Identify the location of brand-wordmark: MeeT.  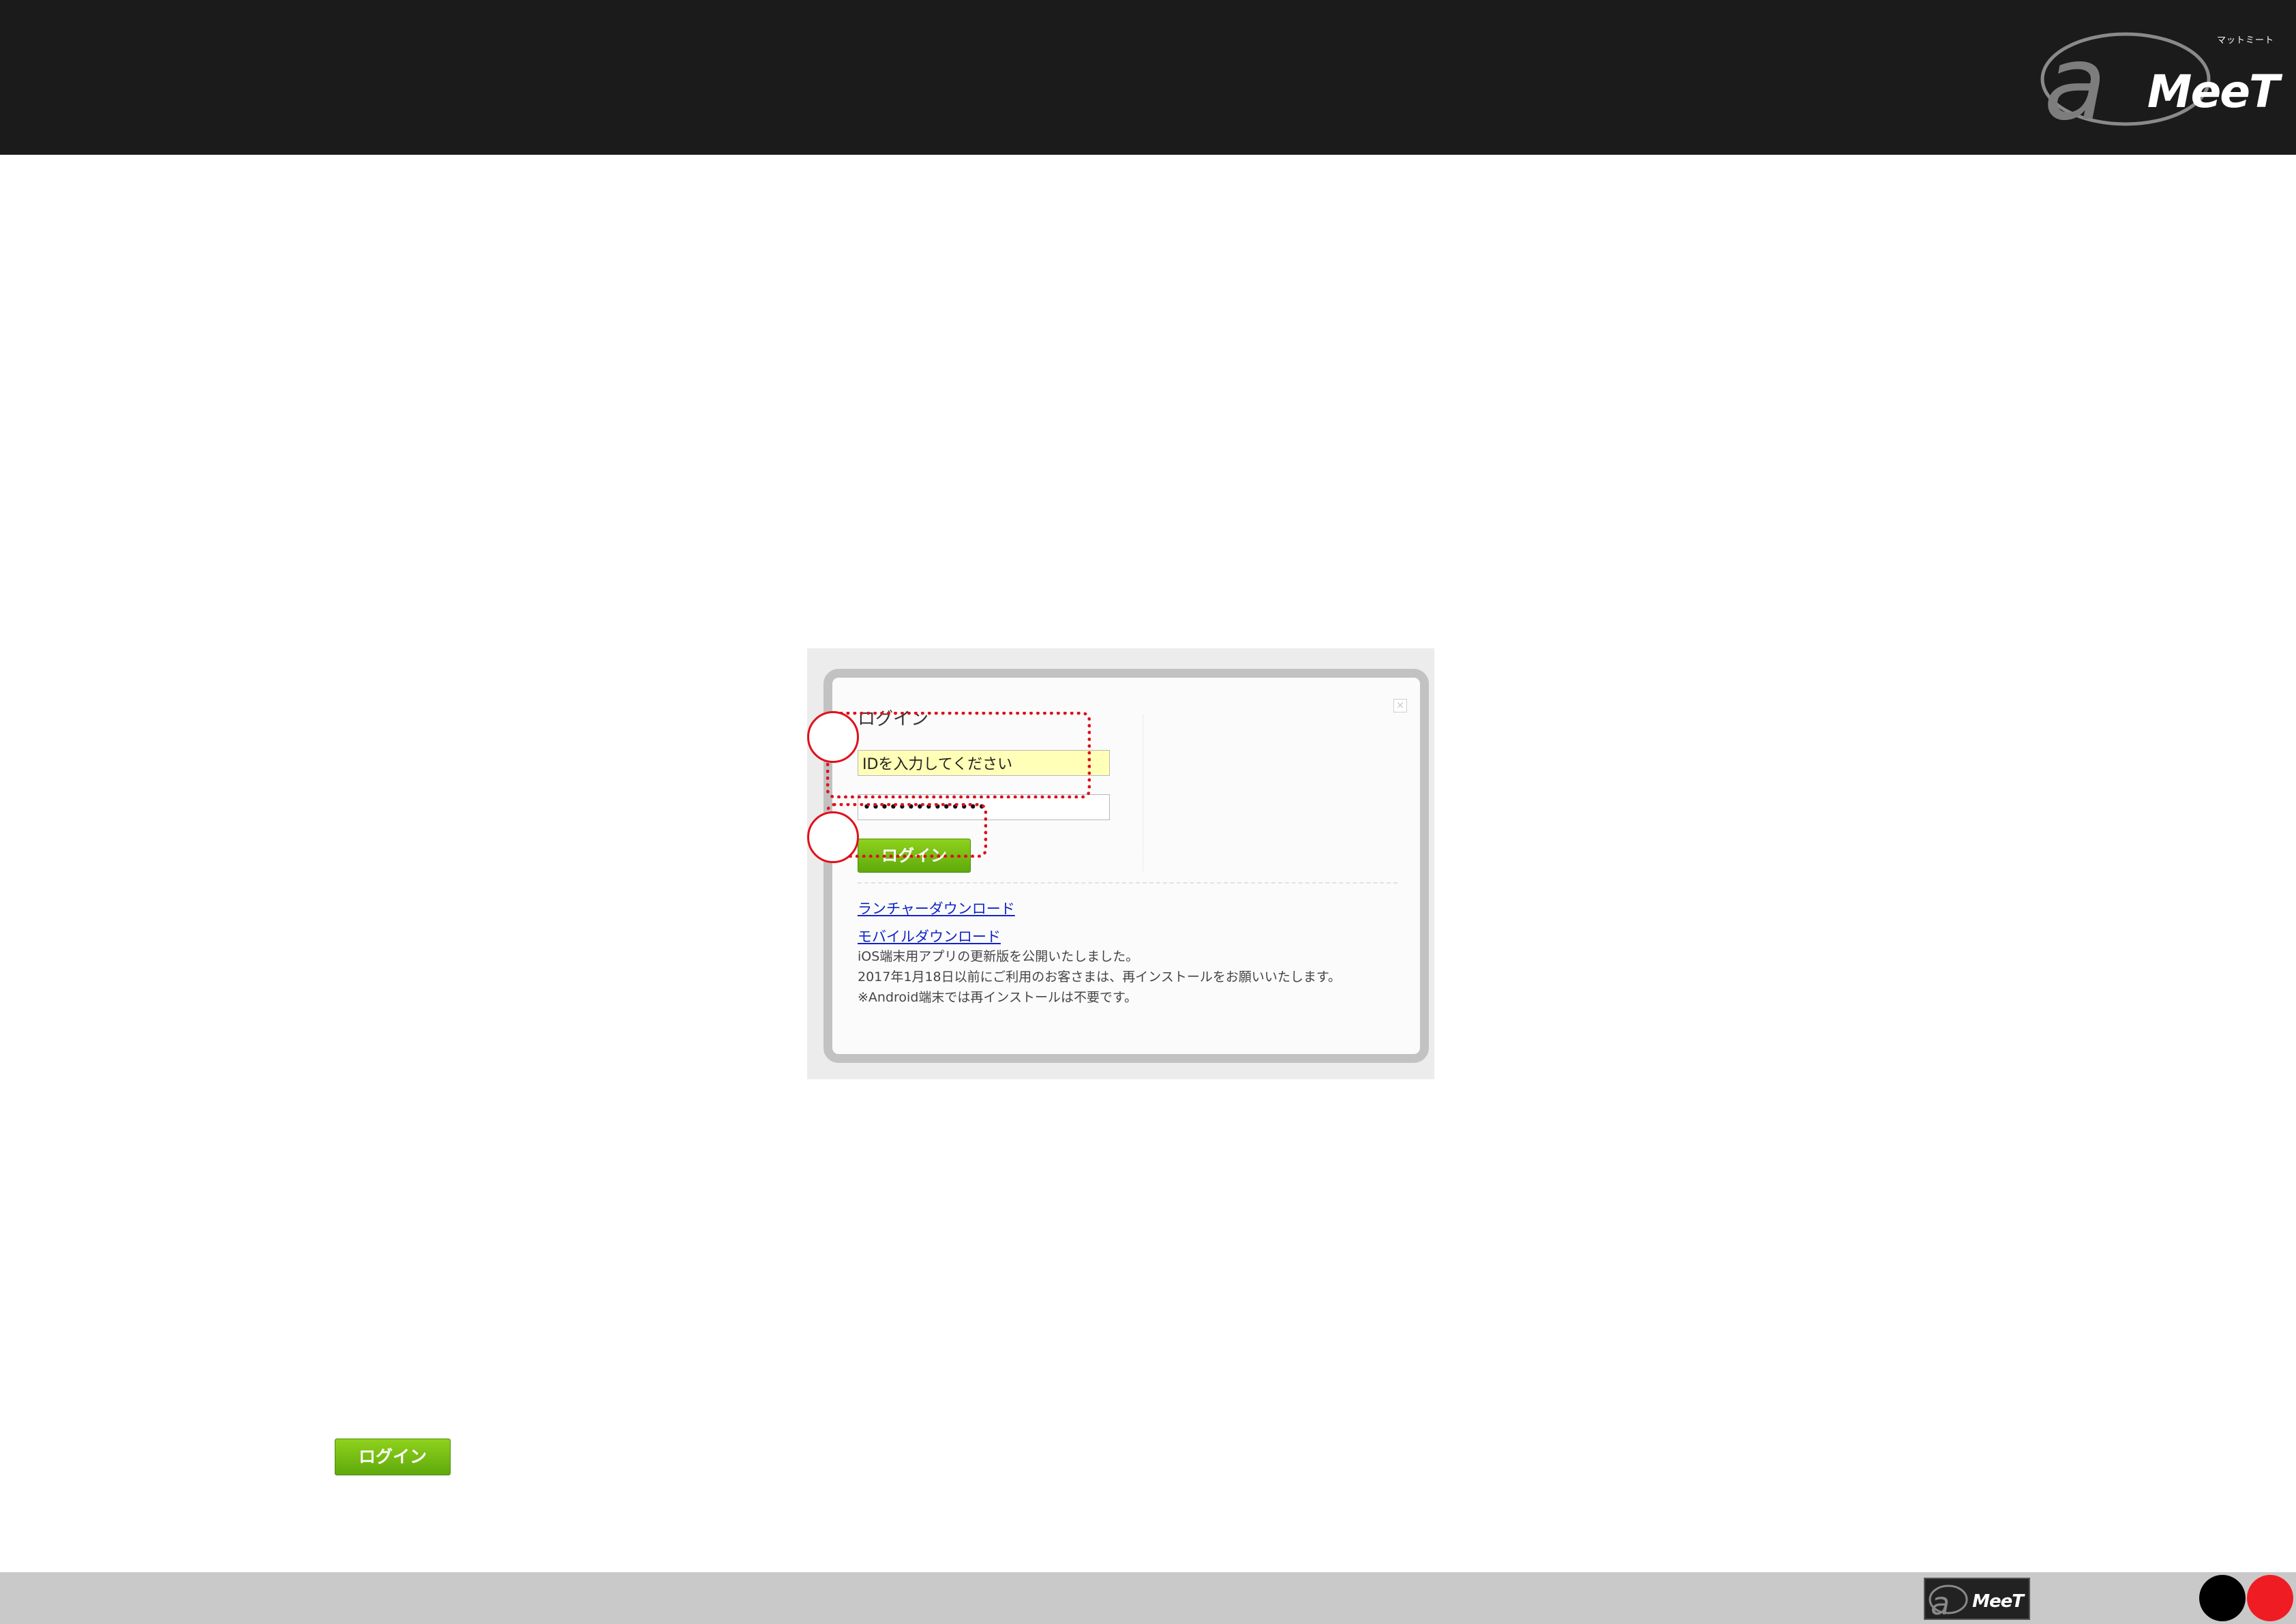
(2213, 91).